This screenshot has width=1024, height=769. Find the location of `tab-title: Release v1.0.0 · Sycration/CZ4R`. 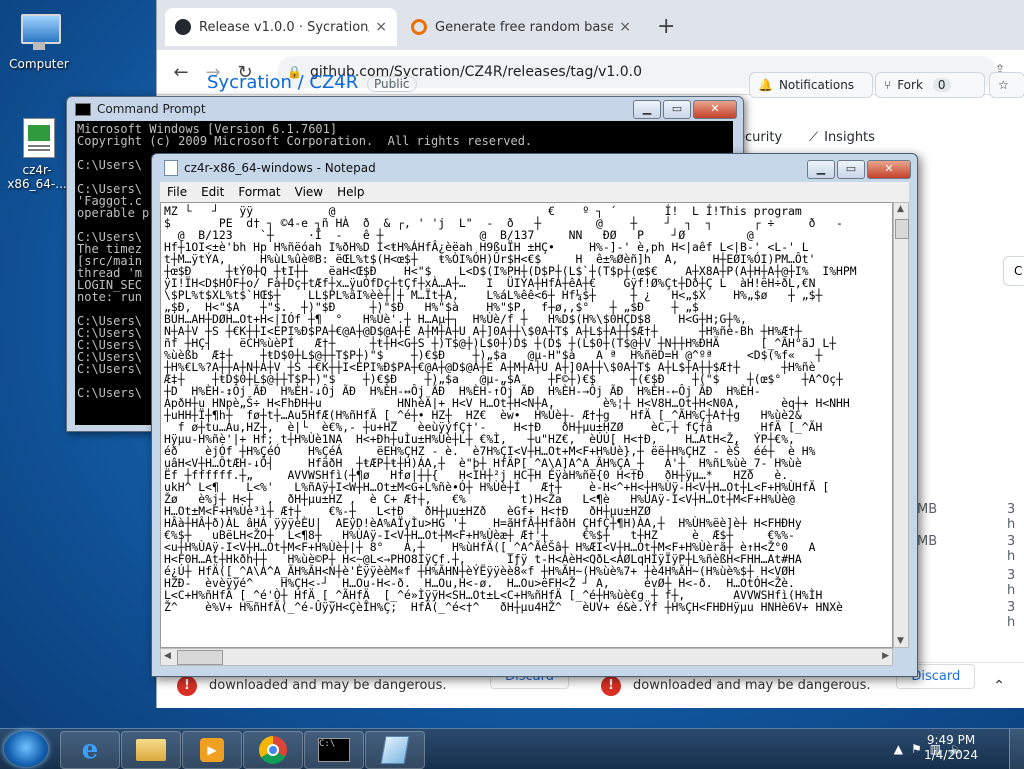

tab-title: Release v1.0.0 · Sycration/CZ4R is located at coordinates (284, 27).